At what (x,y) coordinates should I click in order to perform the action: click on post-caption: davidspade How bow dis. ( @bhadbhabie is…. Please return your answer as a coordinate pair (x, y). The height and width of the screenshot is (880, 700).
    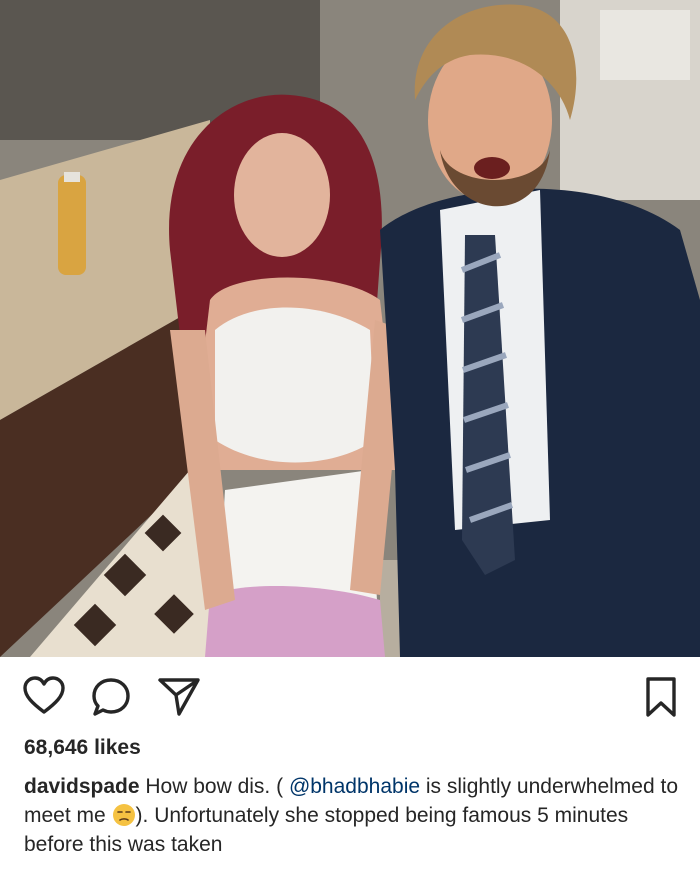
    Looking at the image, I should click on (354, 815).